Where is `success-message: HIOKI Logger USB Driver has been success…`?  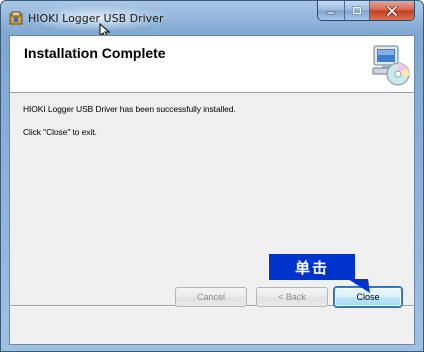 success-message: HIOKI Logger USB Driver has been success… is located at coordinates (129, 109).